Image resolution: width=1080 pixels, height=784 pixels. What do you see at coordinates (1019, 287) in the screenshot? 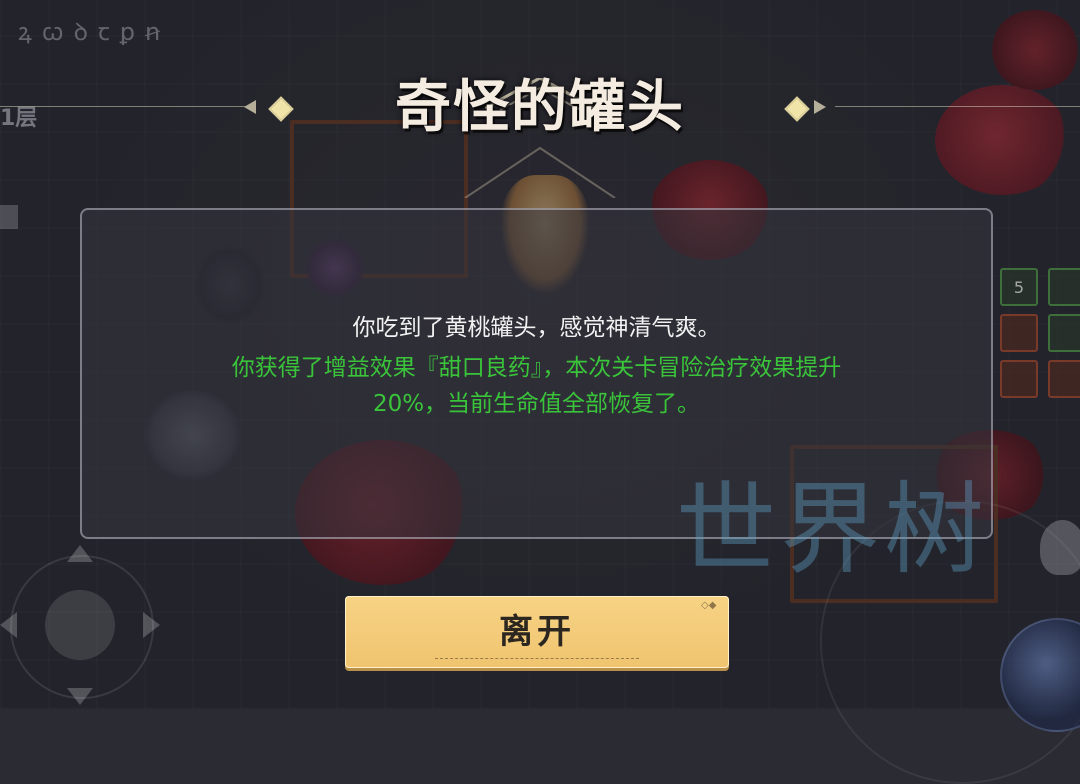
I see `item-slot: 5` at bounding box center [1019, 287].